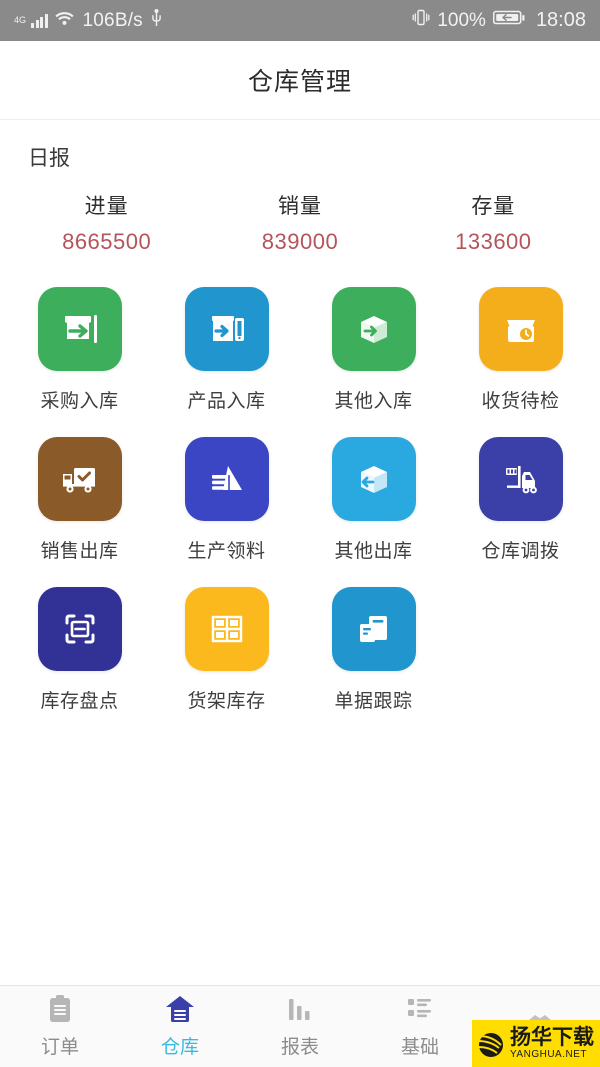 The image size is (600, 1067). Describe the element at coordinates (420, 1009) in the screenshot. I see `list-grid-icon` at that location.